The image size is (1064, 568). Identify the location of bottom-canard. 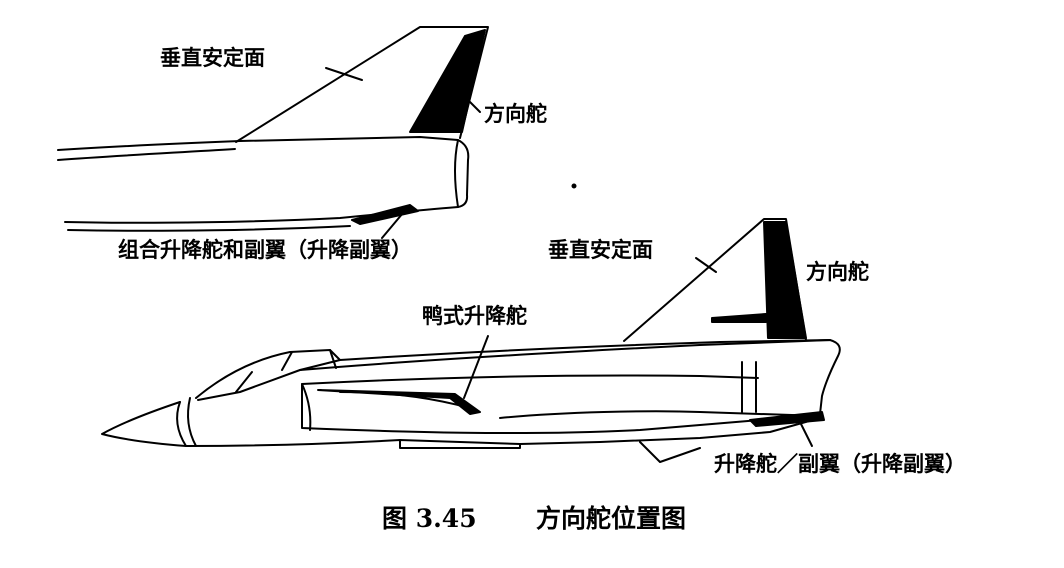
(399, 402).